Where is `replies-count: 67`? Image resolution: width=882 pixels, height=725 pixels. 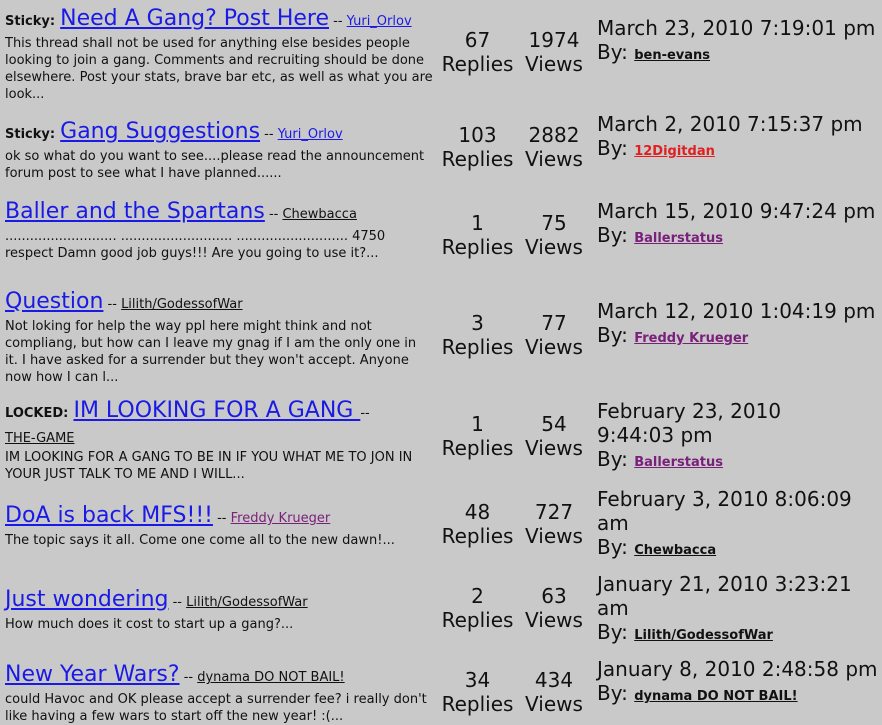
replies-count: 67 is located at coordinates (477, 40).